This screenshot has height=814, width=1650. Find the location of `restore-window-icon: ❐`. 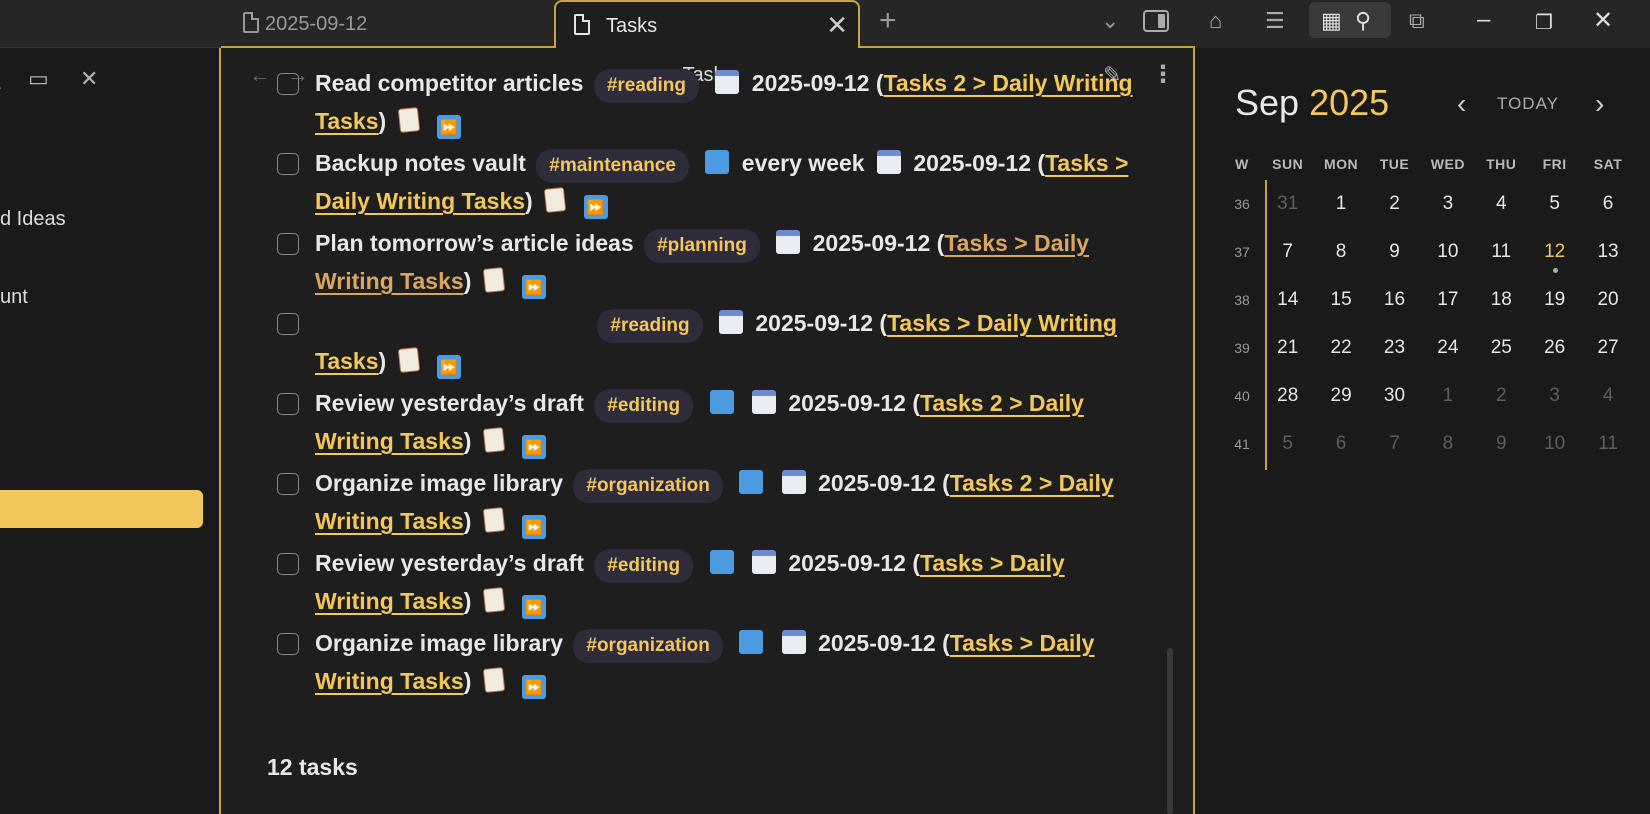

restore-window-icon: ❐ is located at coordinates (1544, 22).